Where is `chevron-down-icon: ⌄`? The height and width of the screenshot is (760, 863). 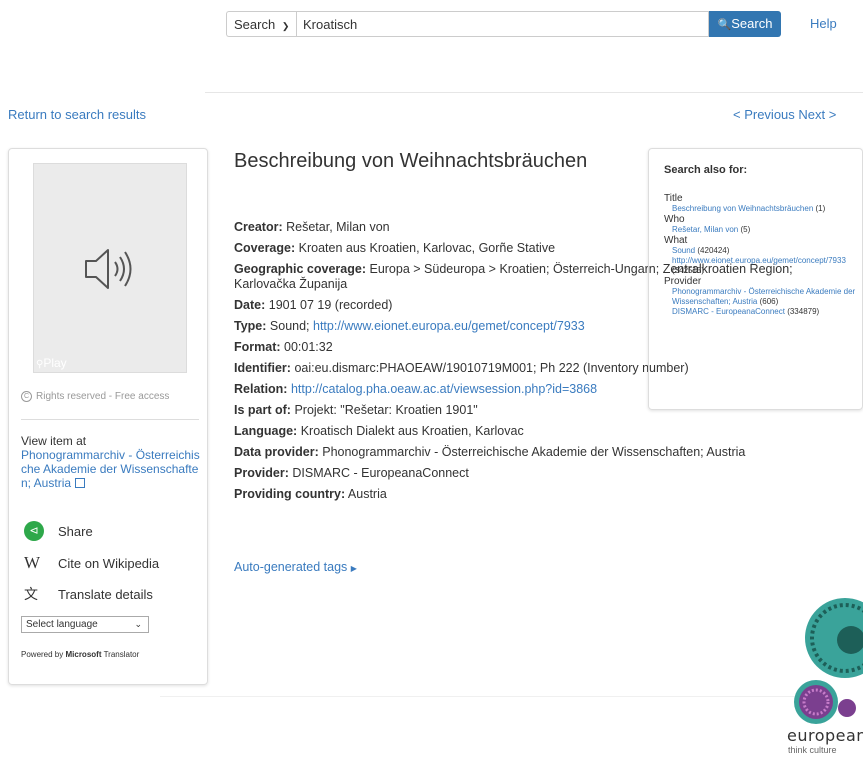
chevron-down-icon: ⌄ is located at coordinates (138, 624).